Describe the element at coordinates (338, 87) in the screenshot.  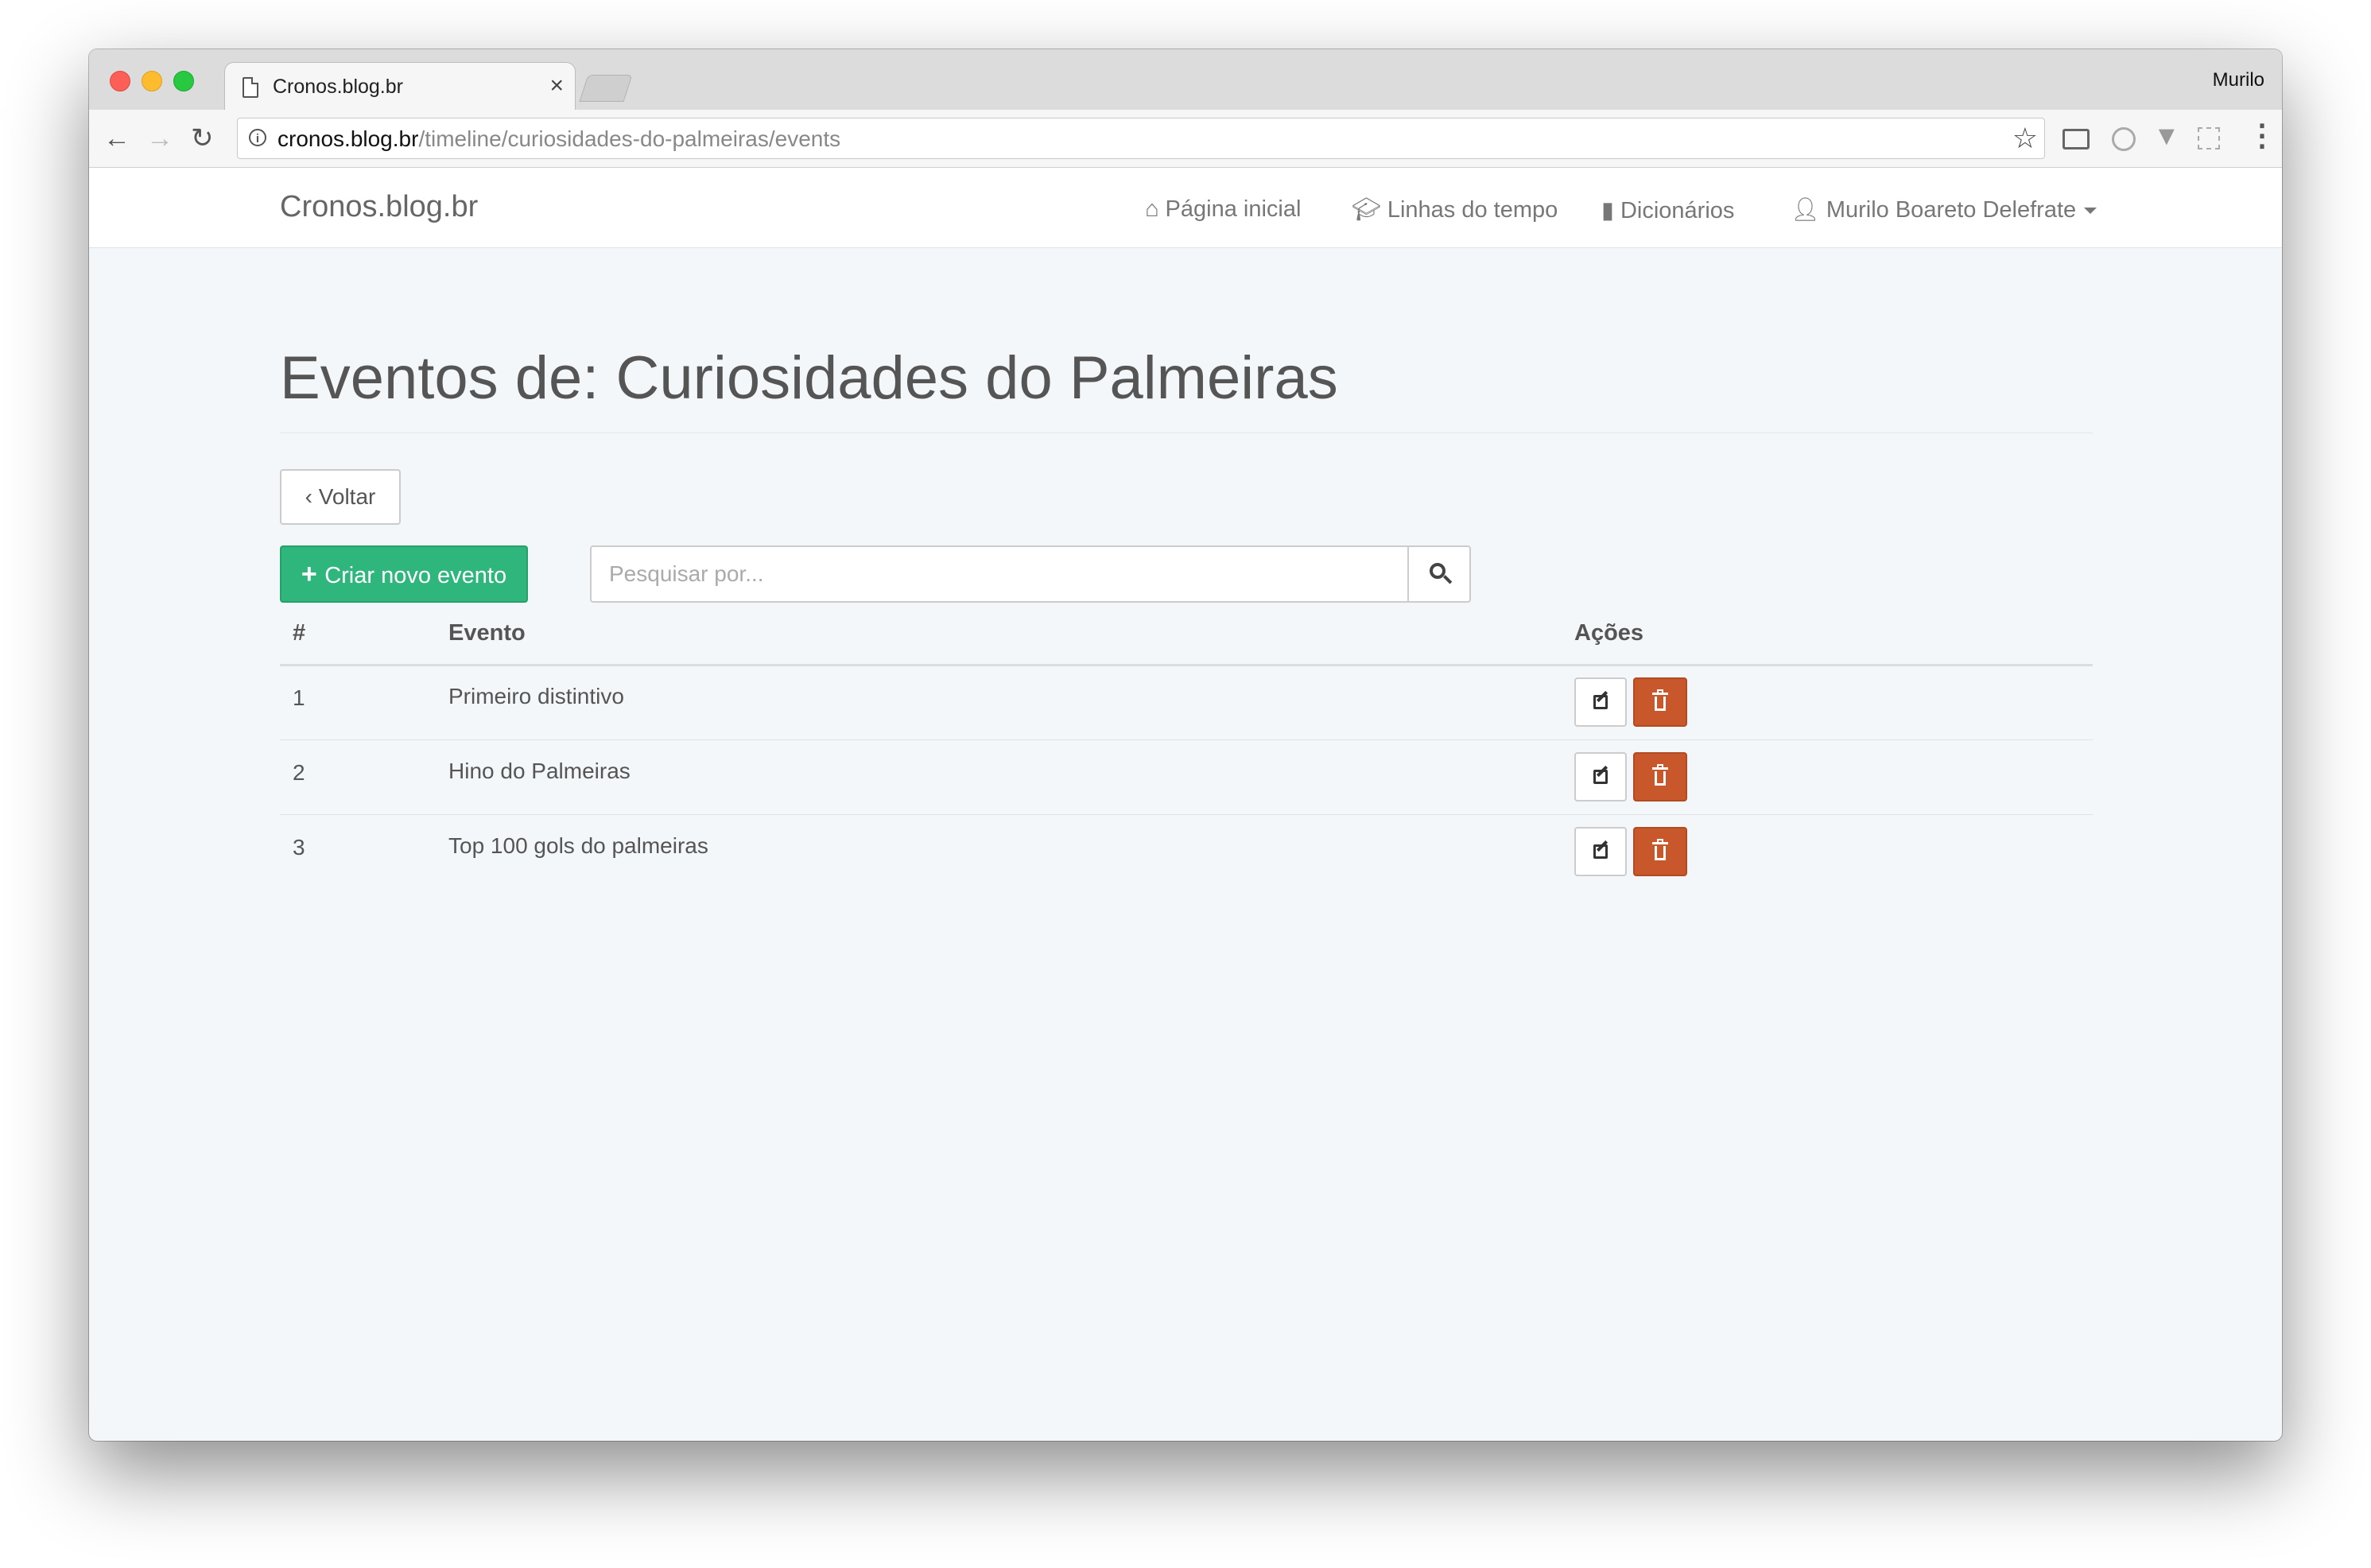
I see `tab-title: Cronos.blog.br` at that location.